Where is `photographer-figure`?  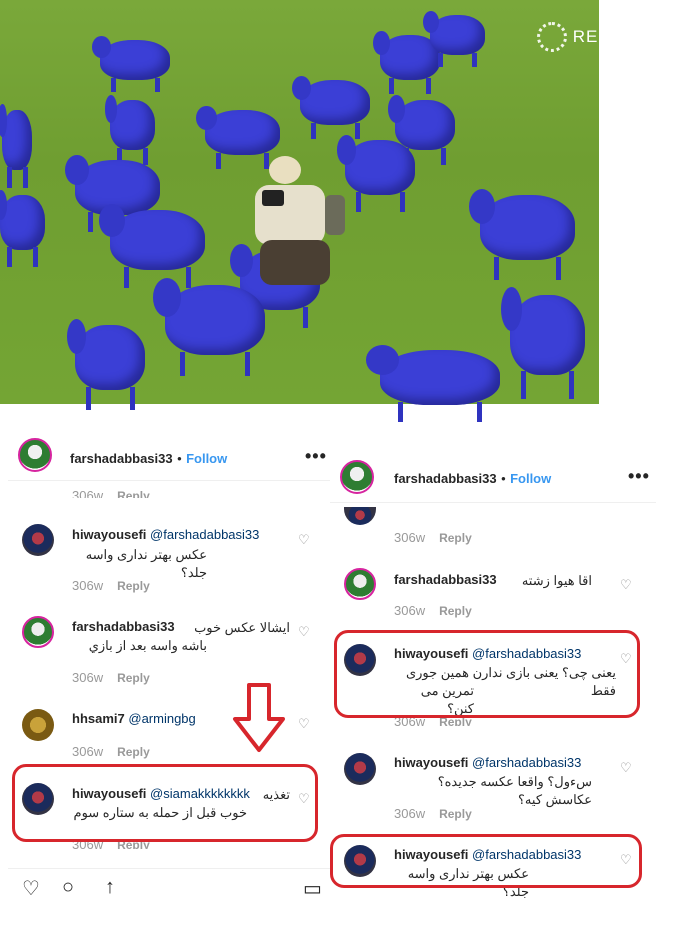
photographer-figure is located at coordinates (300, 220).